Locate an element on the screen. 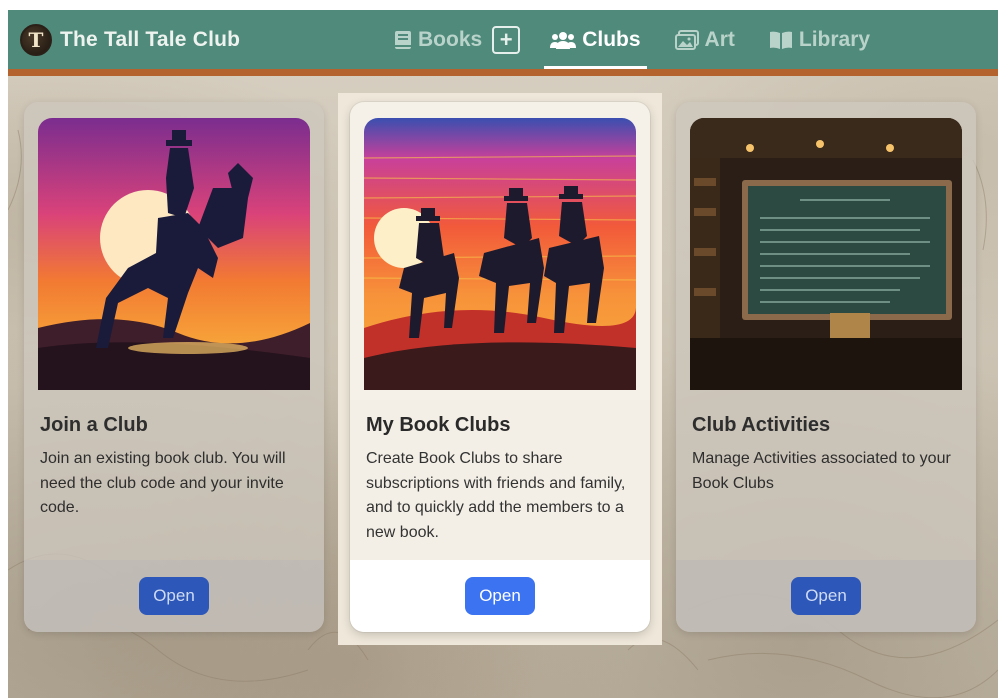 This screenshot has width=998, height=698. plus-square-icon: + is located at coordinates (506, 39).